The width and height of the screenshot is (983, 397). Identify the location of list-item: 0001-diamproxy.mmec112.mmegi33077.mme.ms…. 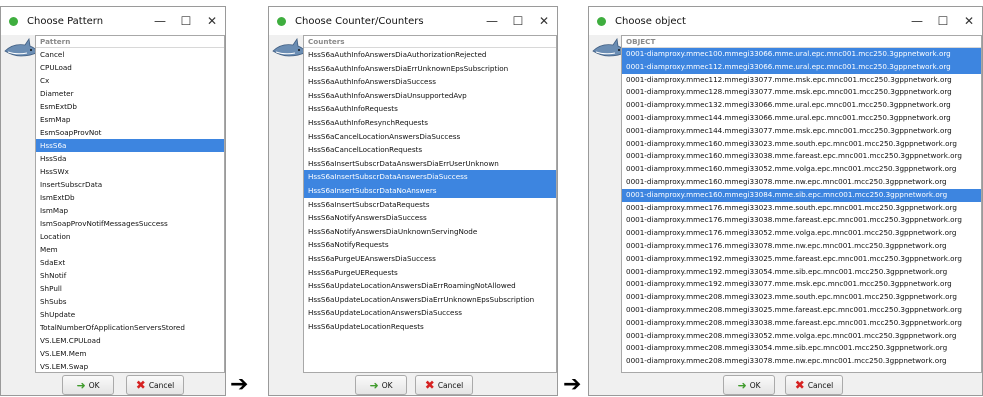
(801, 80).